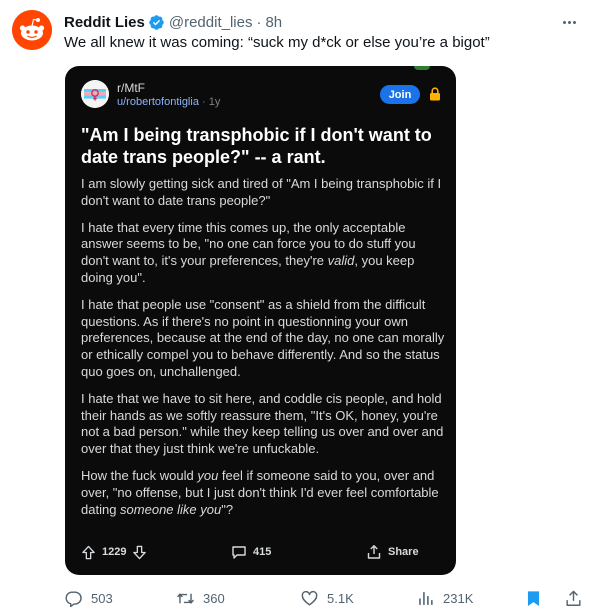 The image size is (593, 614). Describe the element at coordinates (139, 552) in the screenshot. I see `downvote-icon` at that location.